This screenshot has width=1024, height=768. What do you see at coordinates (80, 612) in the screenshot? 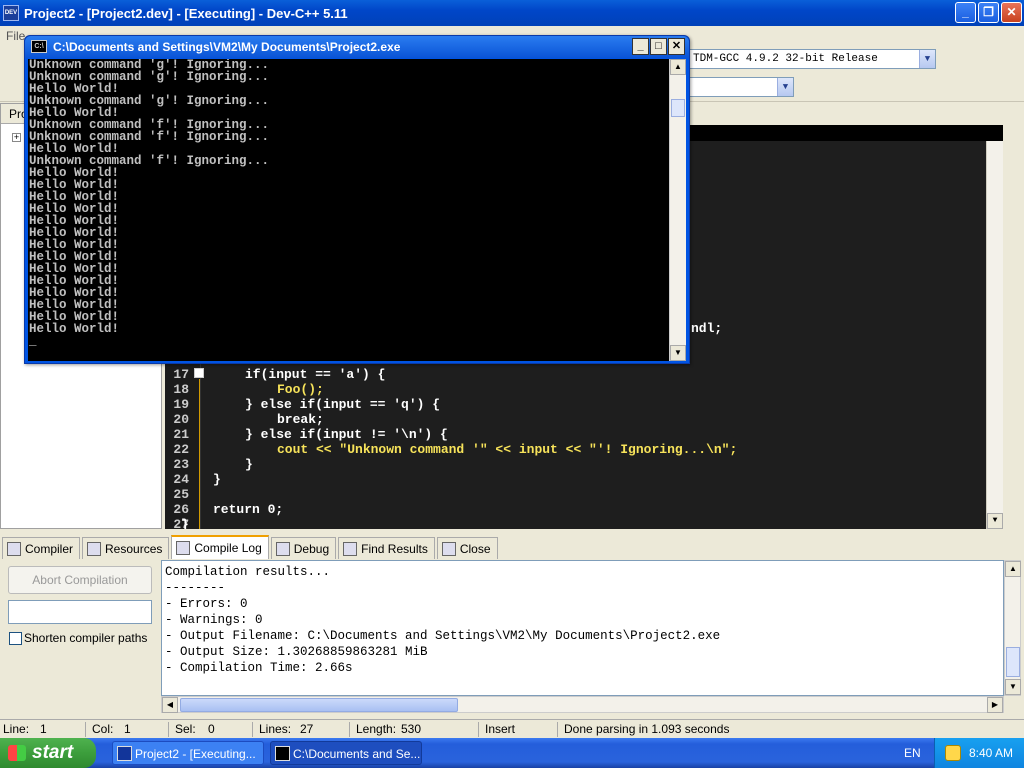
I see `compile-progress-field` at bounding box center [80, 612].